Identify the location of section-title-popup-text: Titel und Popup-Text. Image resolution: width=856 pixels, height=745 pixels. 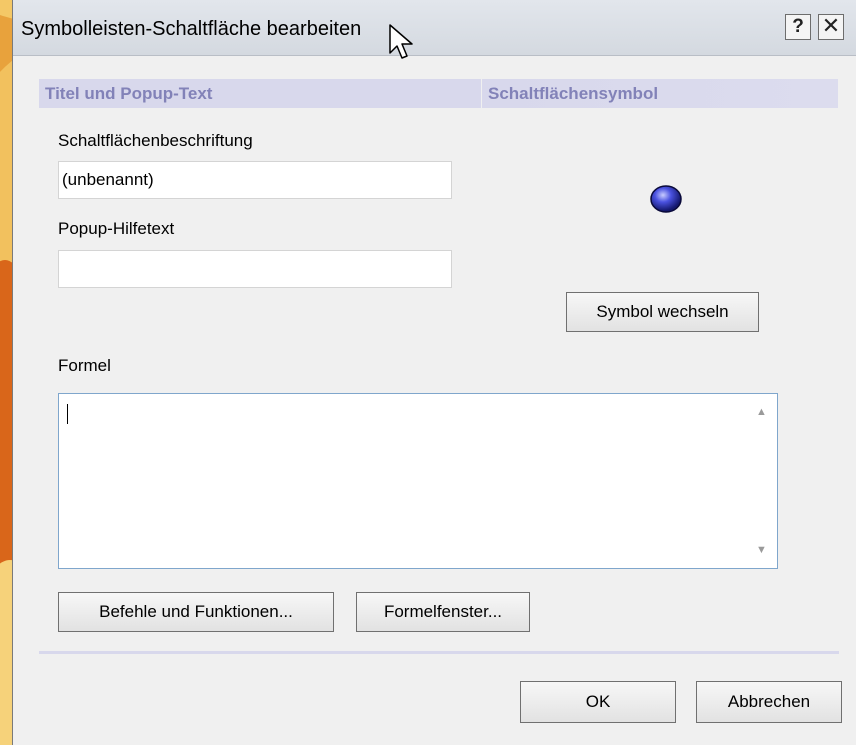
(260, 93).